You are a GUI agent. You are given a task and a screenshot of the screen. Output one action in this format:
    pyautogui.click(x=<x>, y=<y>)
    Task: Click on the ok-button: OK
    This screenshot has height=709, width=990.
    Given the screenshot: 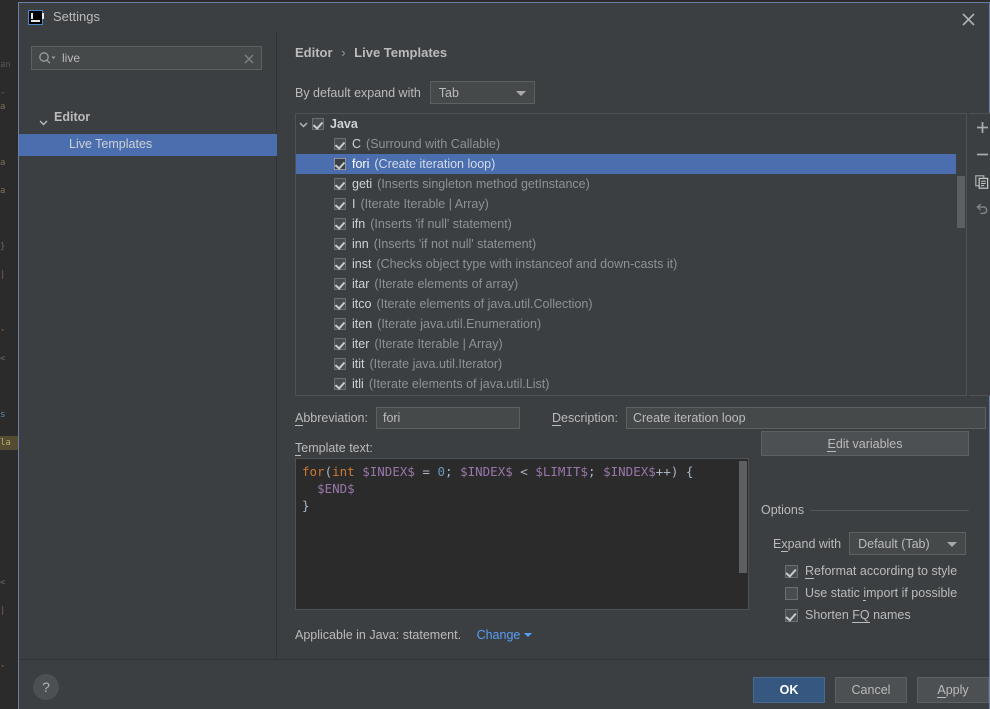 What is the action you would take?
    pyautogui.click(x=789, y=690)
    